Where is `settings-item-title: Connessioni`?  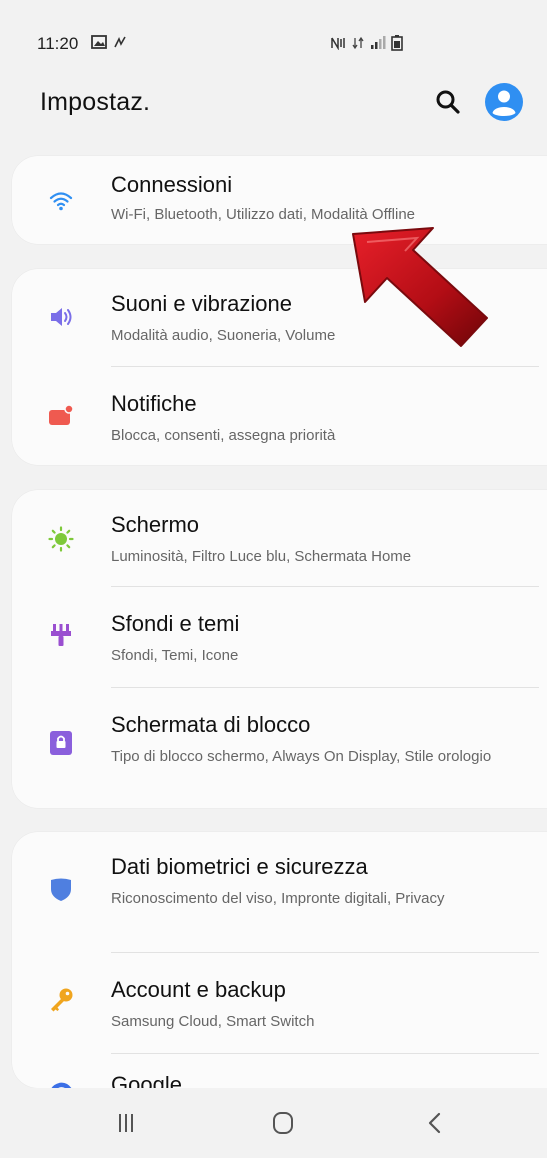
settings-item-title: Connessioni is located at coordinates (172, 184).